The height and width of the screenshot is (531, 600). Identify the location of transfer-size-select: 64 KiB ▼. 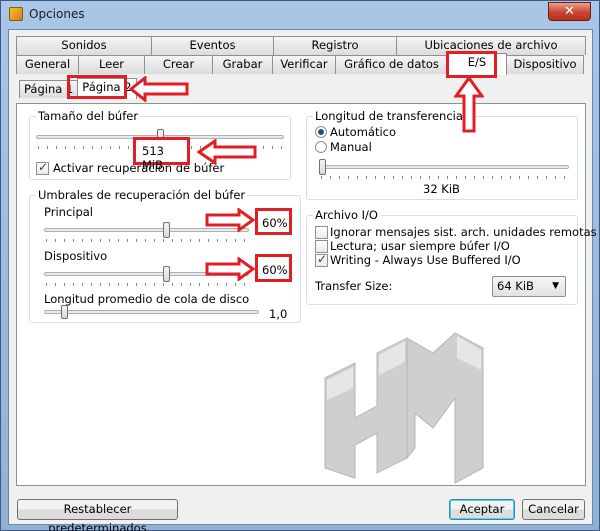
(529, 286).